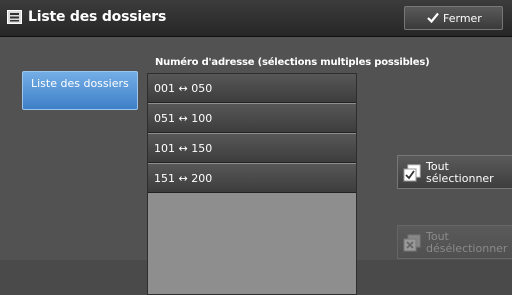  I want to click on close-button: Fermer, so click(453, 18).